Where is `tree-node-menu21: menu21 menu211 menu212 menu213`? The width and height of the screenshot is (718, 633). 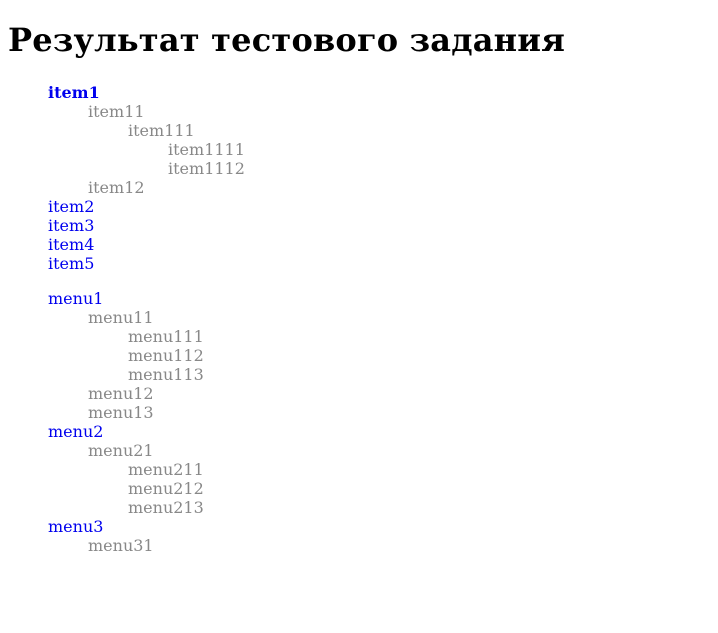 tree-node-menu21: menu21 menu211 menu212 menu213 is located at coordinates (399, 479).